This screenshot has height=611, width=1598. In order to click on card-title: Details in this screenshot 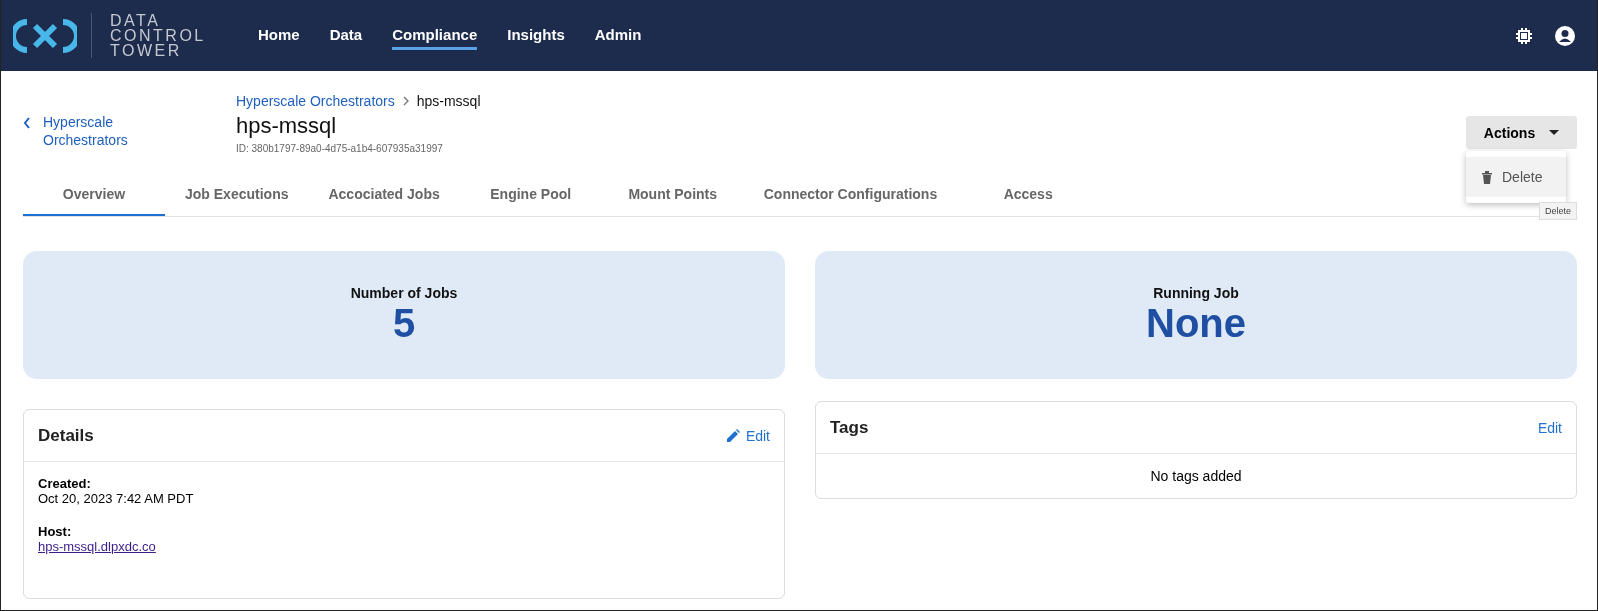, I will do `click(66, 435)`.